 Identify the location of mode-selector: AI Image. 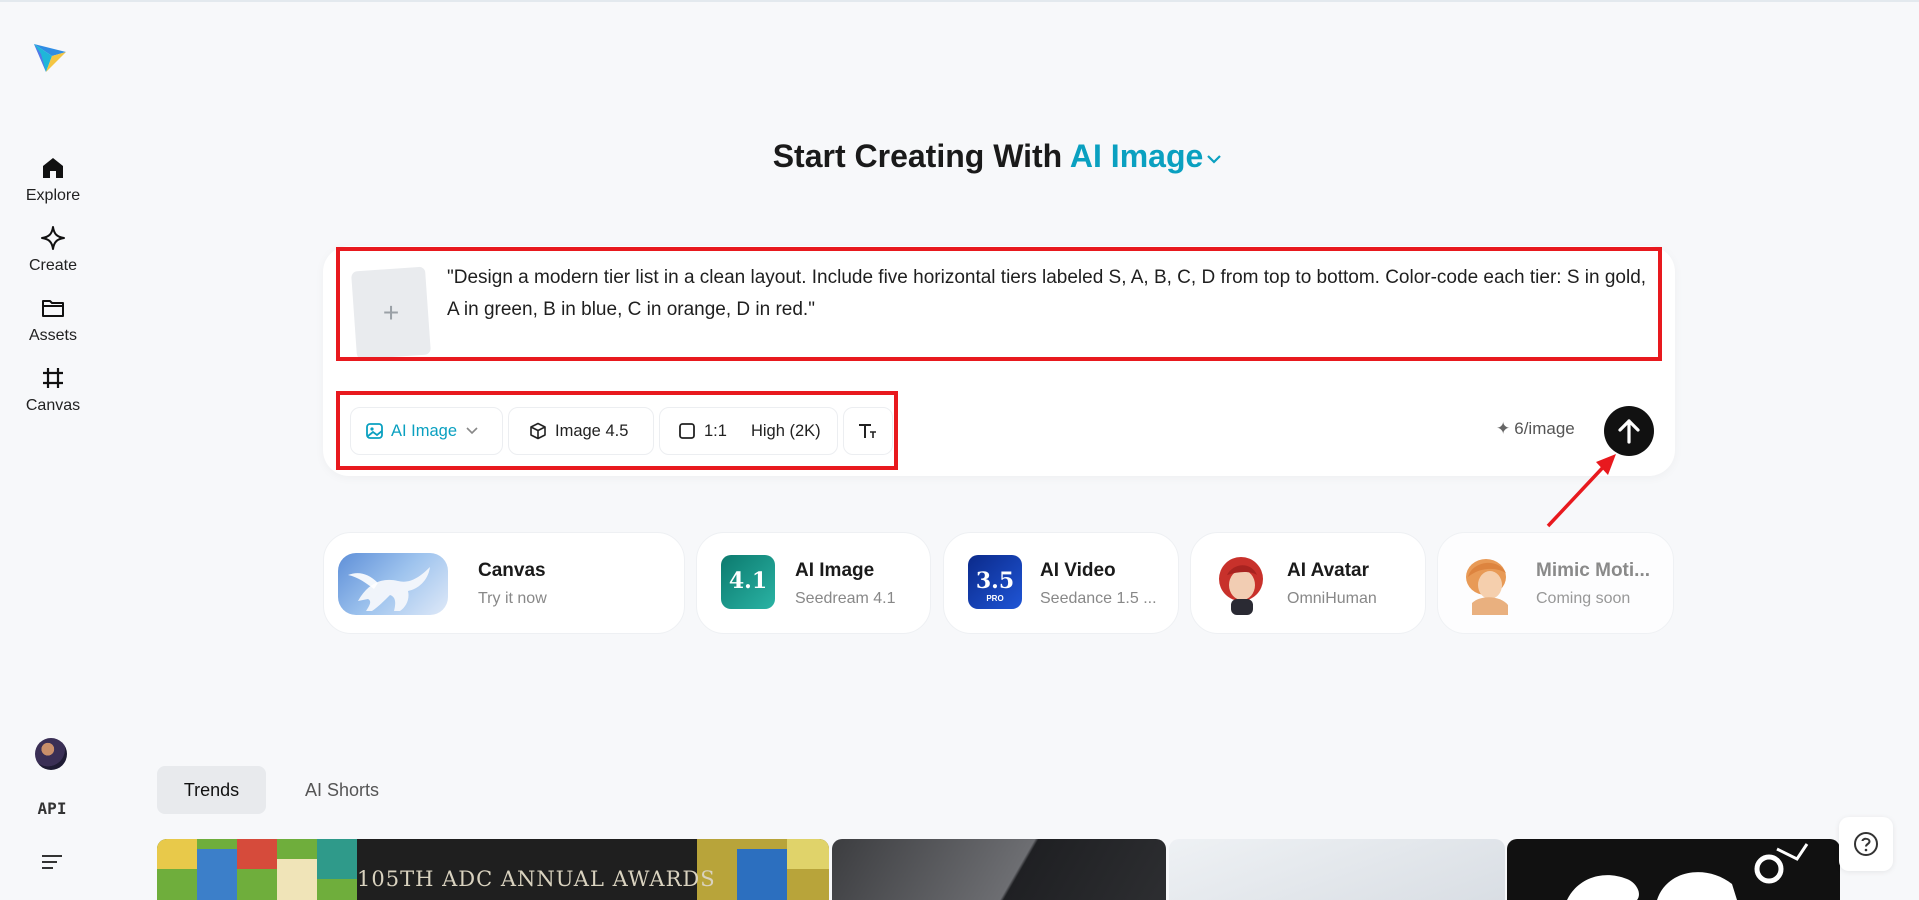
(1146, 156).